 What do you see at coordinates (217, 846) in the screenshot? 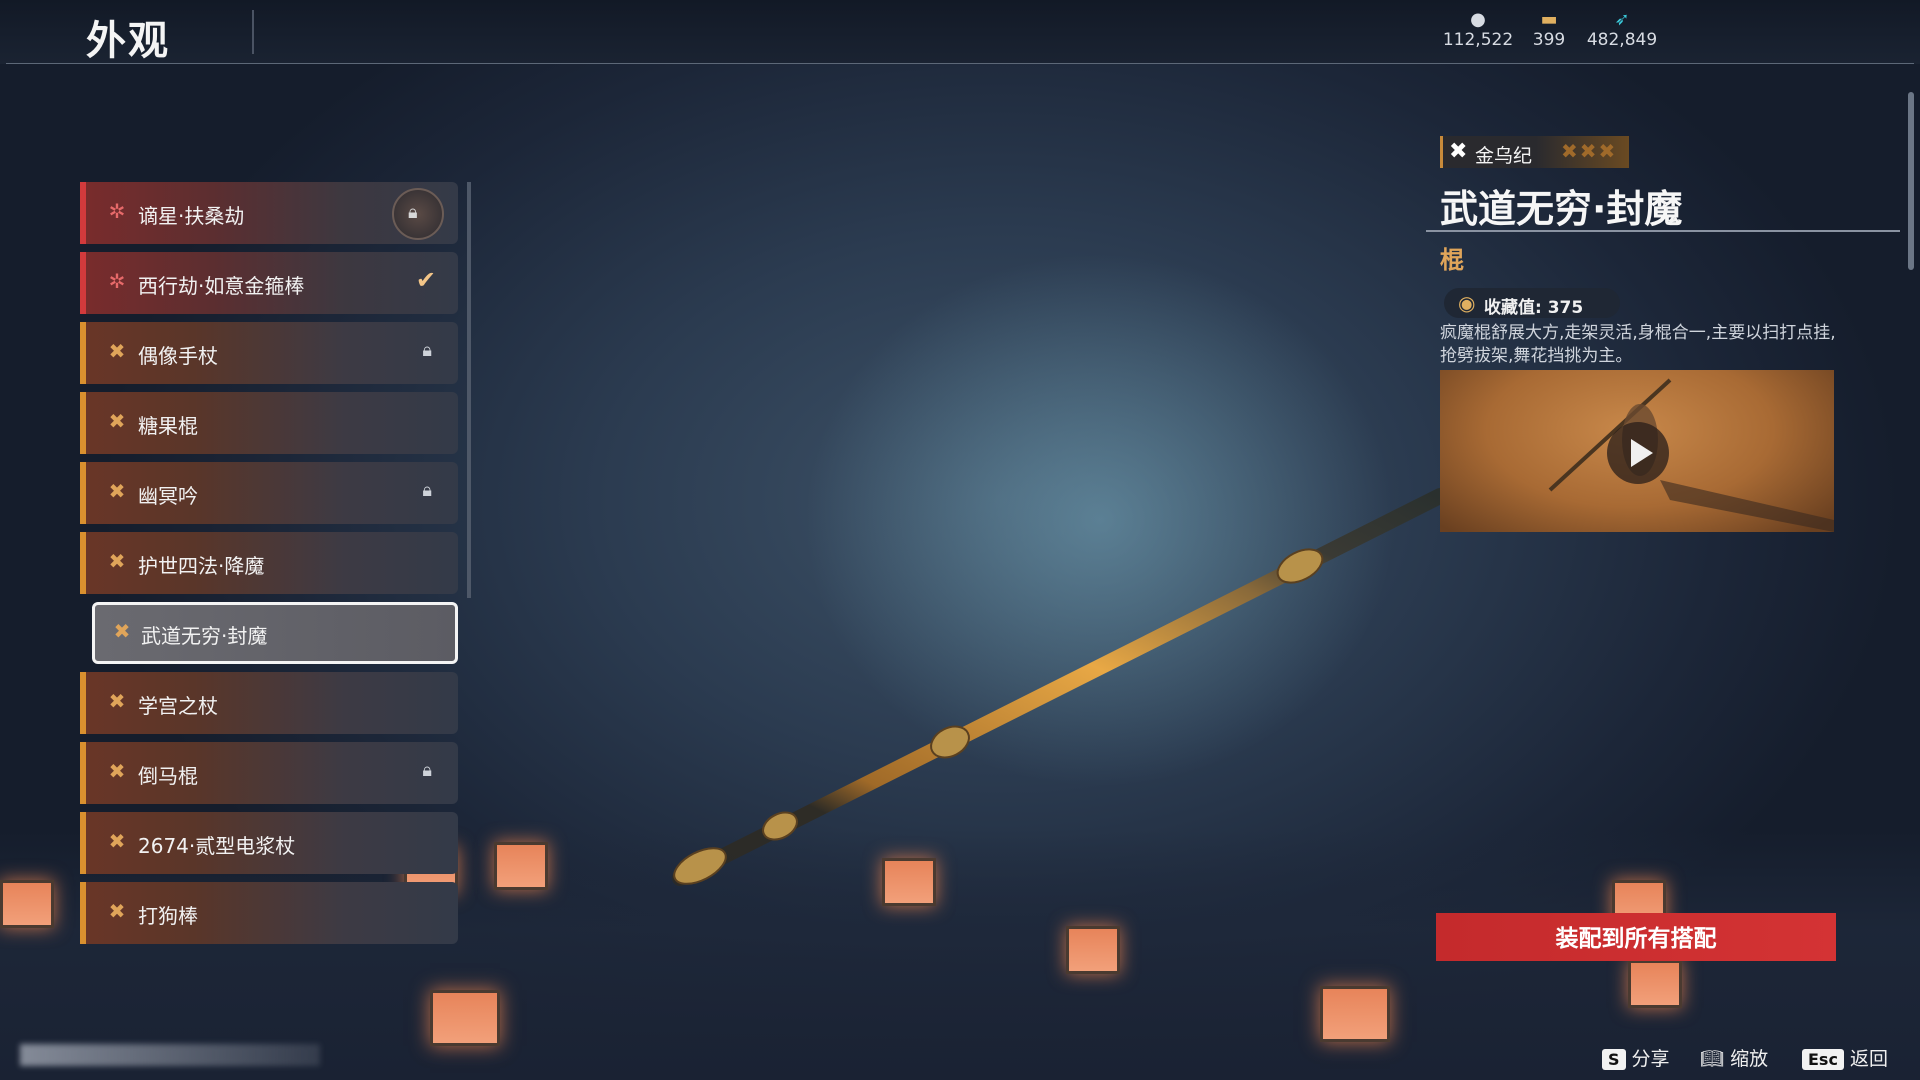
I see `list-item-label: 2674·贰型电浆杖` at bounding box center [217, 846].